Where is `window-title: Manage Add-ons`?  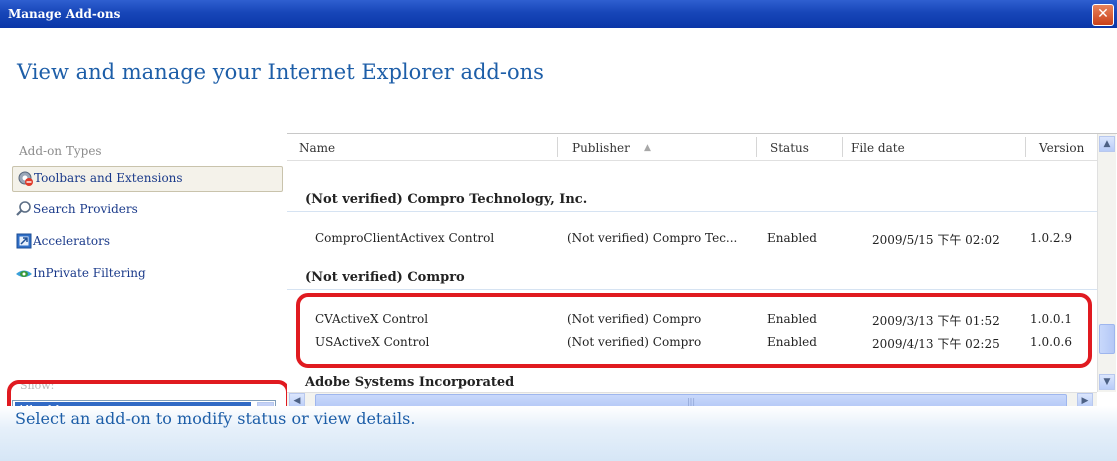 window-title: Manage Add-ons is located at coordinates (64, 14).